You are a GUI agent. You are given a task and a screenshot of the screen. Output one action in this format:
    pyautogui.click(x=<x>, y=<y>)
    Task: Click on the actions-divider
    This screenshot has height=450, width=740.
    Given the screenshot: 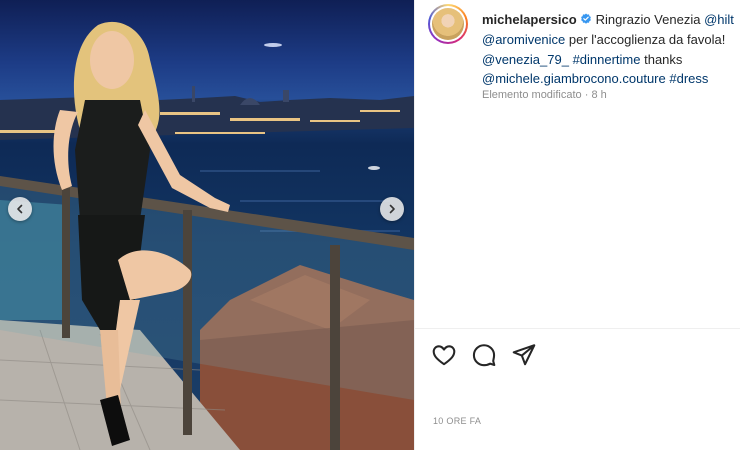 What is the action you would take?
    pyautogui.click(x=577, y=328)
    